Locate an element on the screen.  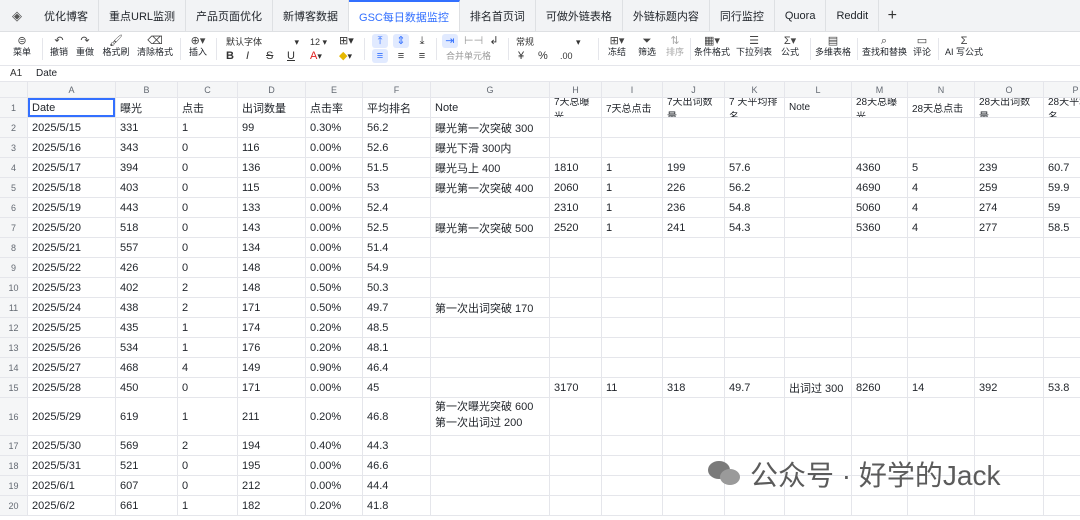
table-cell: 194 is located at coordinates (272, 445).